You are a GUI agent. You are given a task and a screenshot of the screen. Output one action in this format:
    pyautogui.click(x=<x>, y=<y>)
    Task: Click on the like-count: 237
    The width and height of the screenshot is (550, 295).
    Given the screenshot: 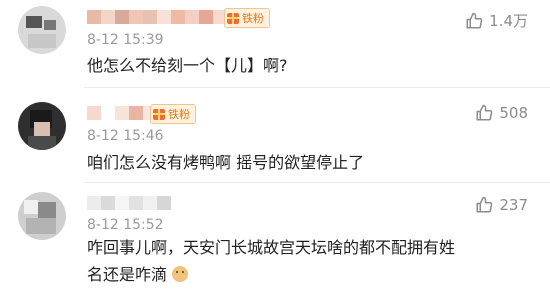 What is the action you would take?
    pyautogui.click(x=513, y=205)
    